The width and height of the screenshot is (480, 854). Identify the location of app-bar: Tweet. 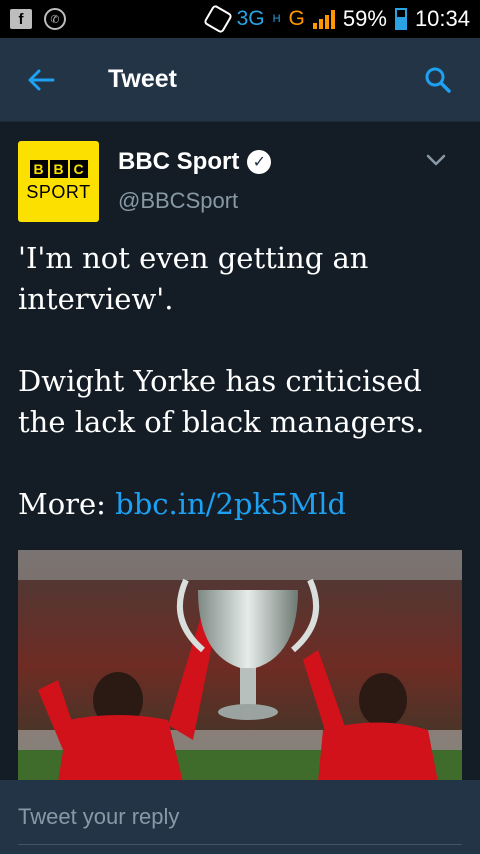
(240, 80).